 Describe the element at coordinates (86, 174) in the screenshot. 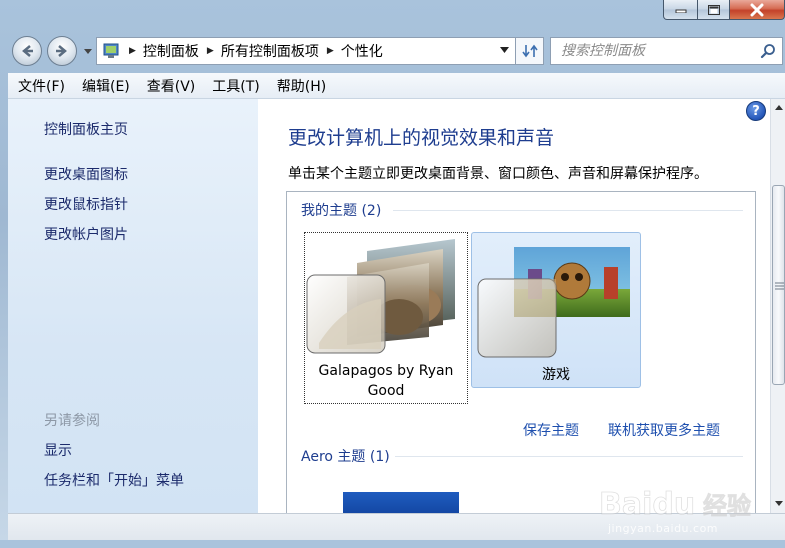

I see `change-desktop-icons-link: 更改桌面图标` at that location.